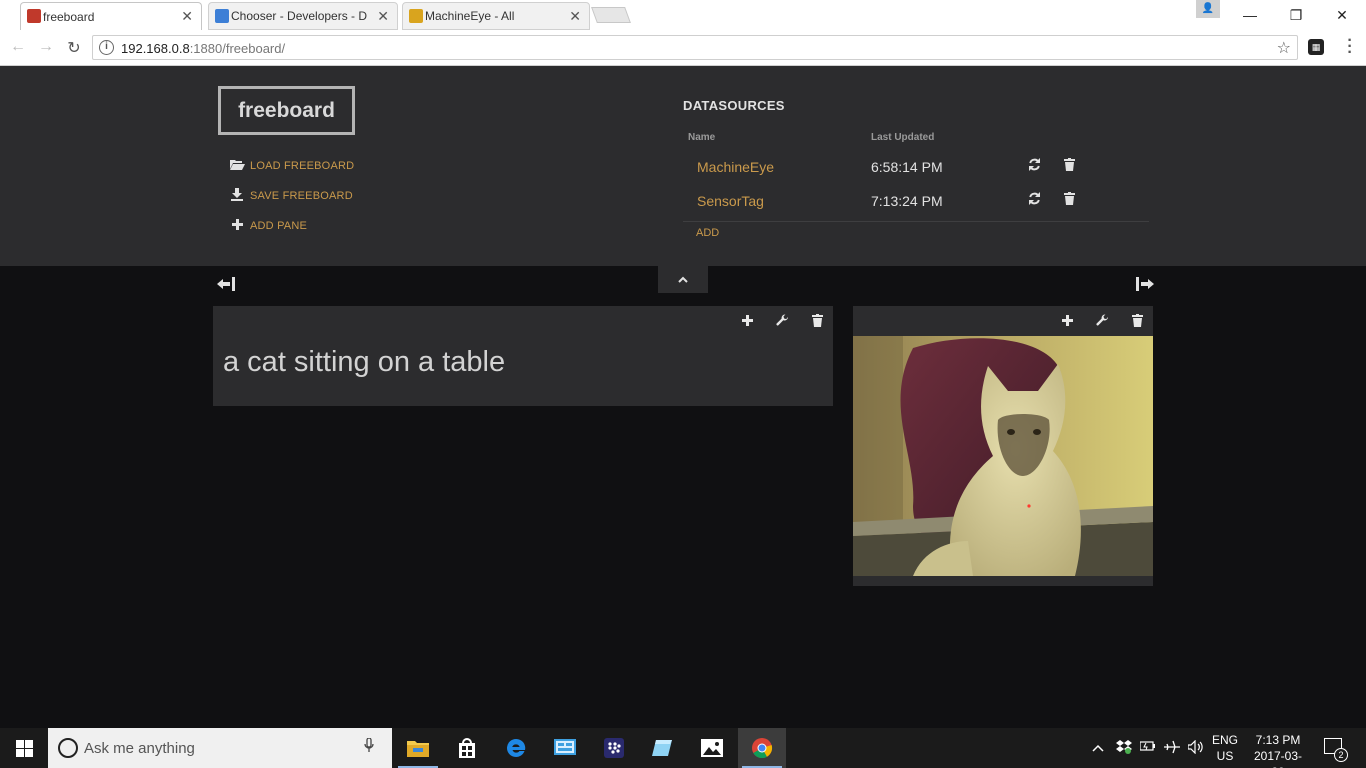  Describe the element at coordinates (614, 748) in the screenshot. I see `blackberry-icon` at that location.